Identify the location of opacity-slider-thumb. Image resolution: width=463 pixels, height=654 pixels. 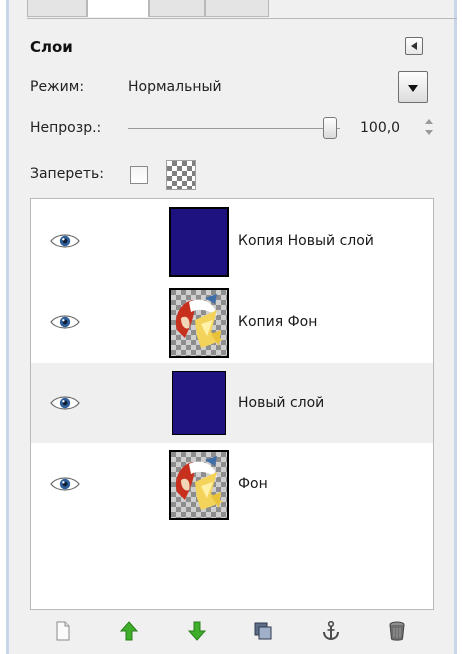
(330, 128).